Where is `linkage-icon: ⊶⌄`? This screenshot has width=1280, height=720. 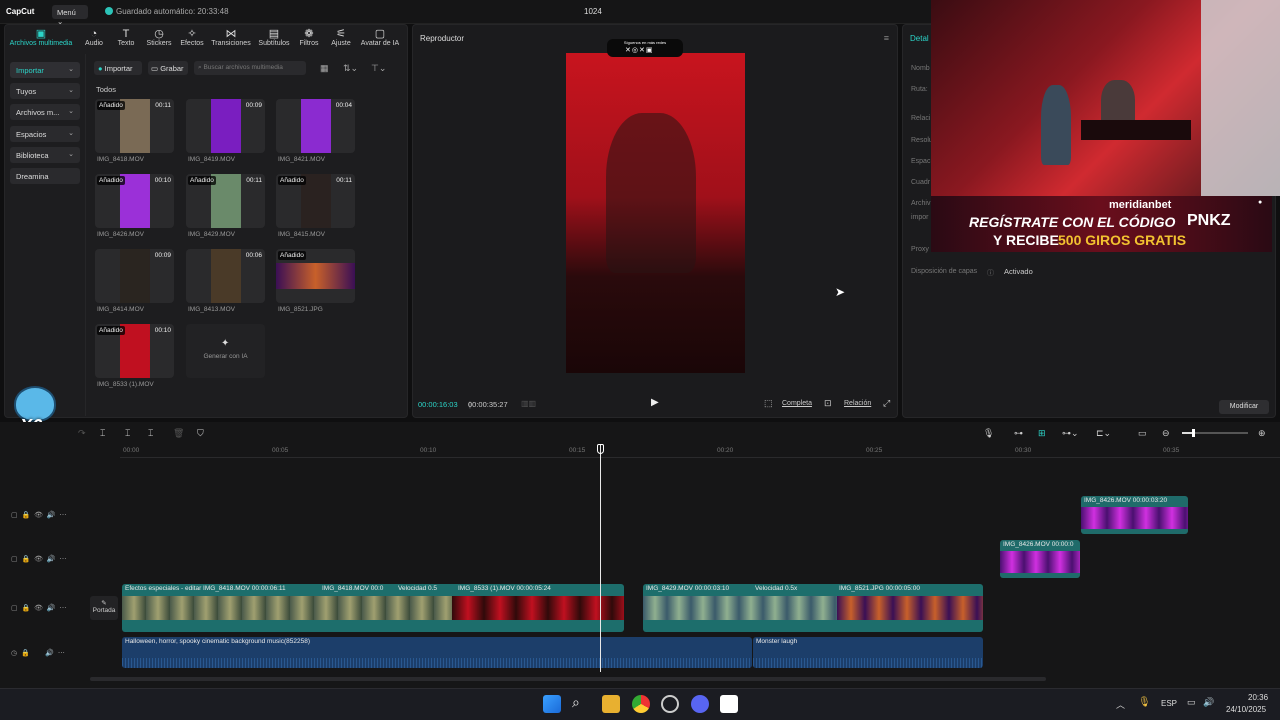
linkage-icon: ⊶⌄ is located at coordinates (1070, 433).